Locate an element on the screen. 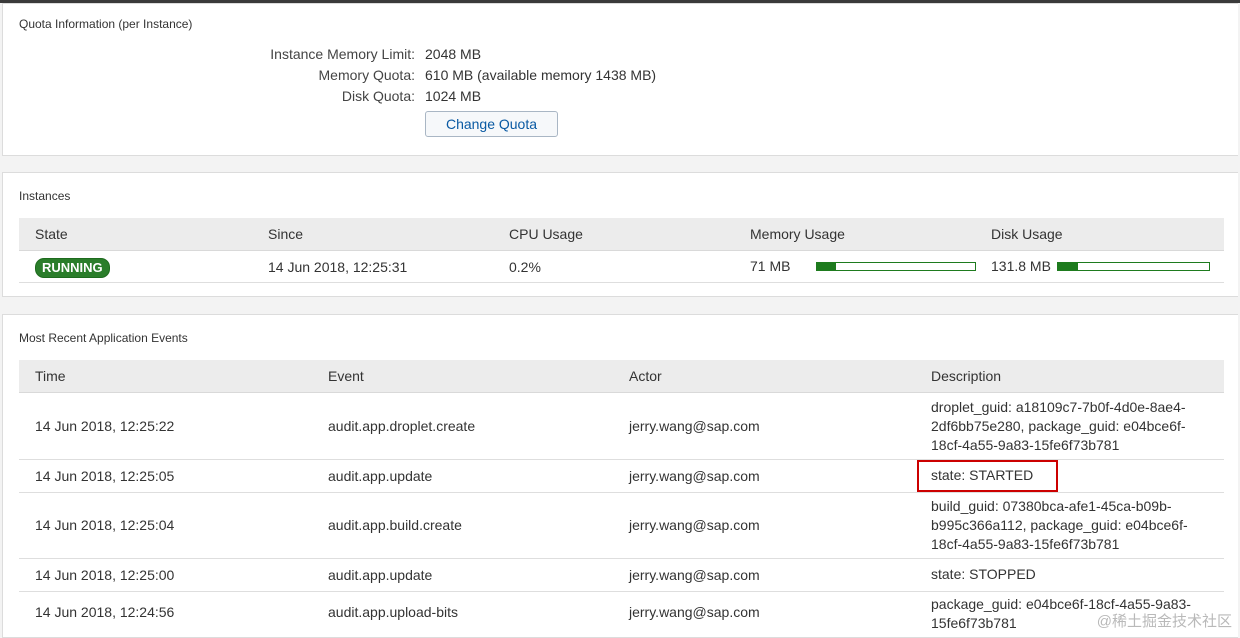  memory-quota-label: Memory Quota: is located at coordinates (366, 75).